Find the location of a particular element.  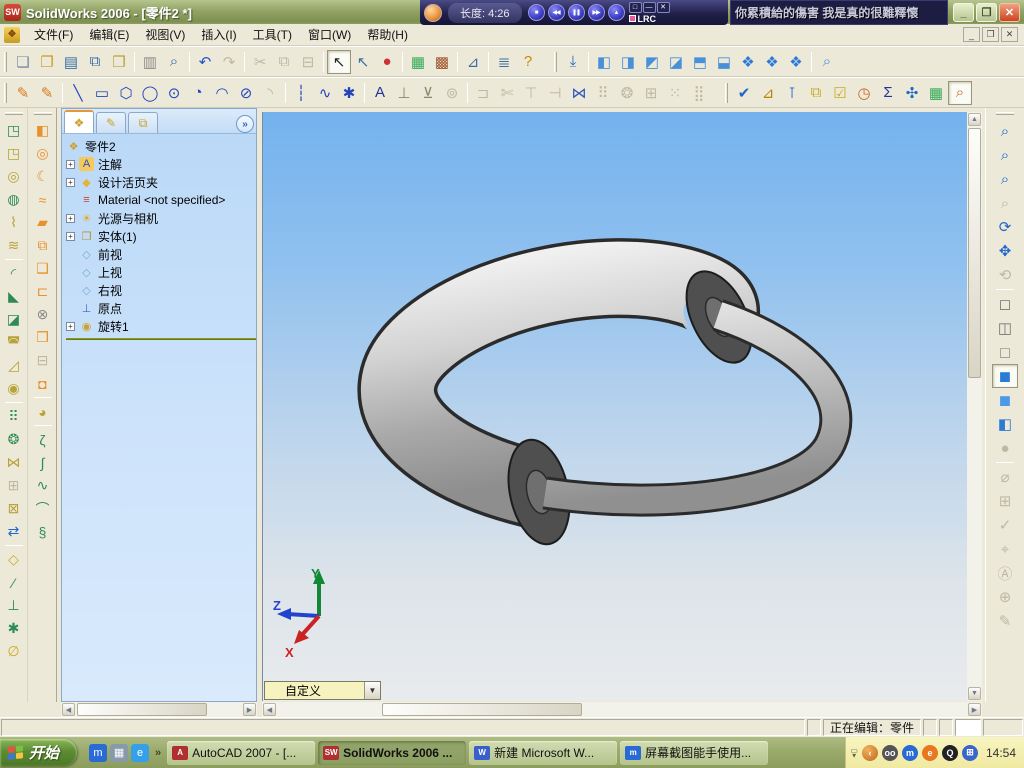

select-button: ↖ is located at coordinates (339, 61).